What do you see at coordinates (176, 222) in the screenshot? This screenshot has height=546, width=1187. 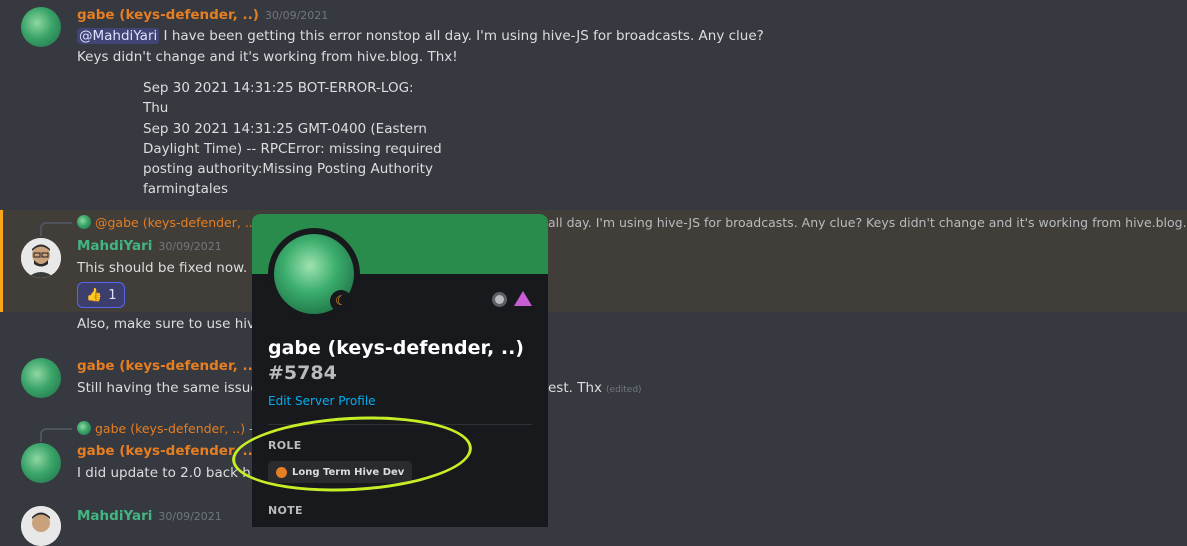 I see `reply-username: @gabe (keys-defender, ..)` at bounding box center [176, 222].